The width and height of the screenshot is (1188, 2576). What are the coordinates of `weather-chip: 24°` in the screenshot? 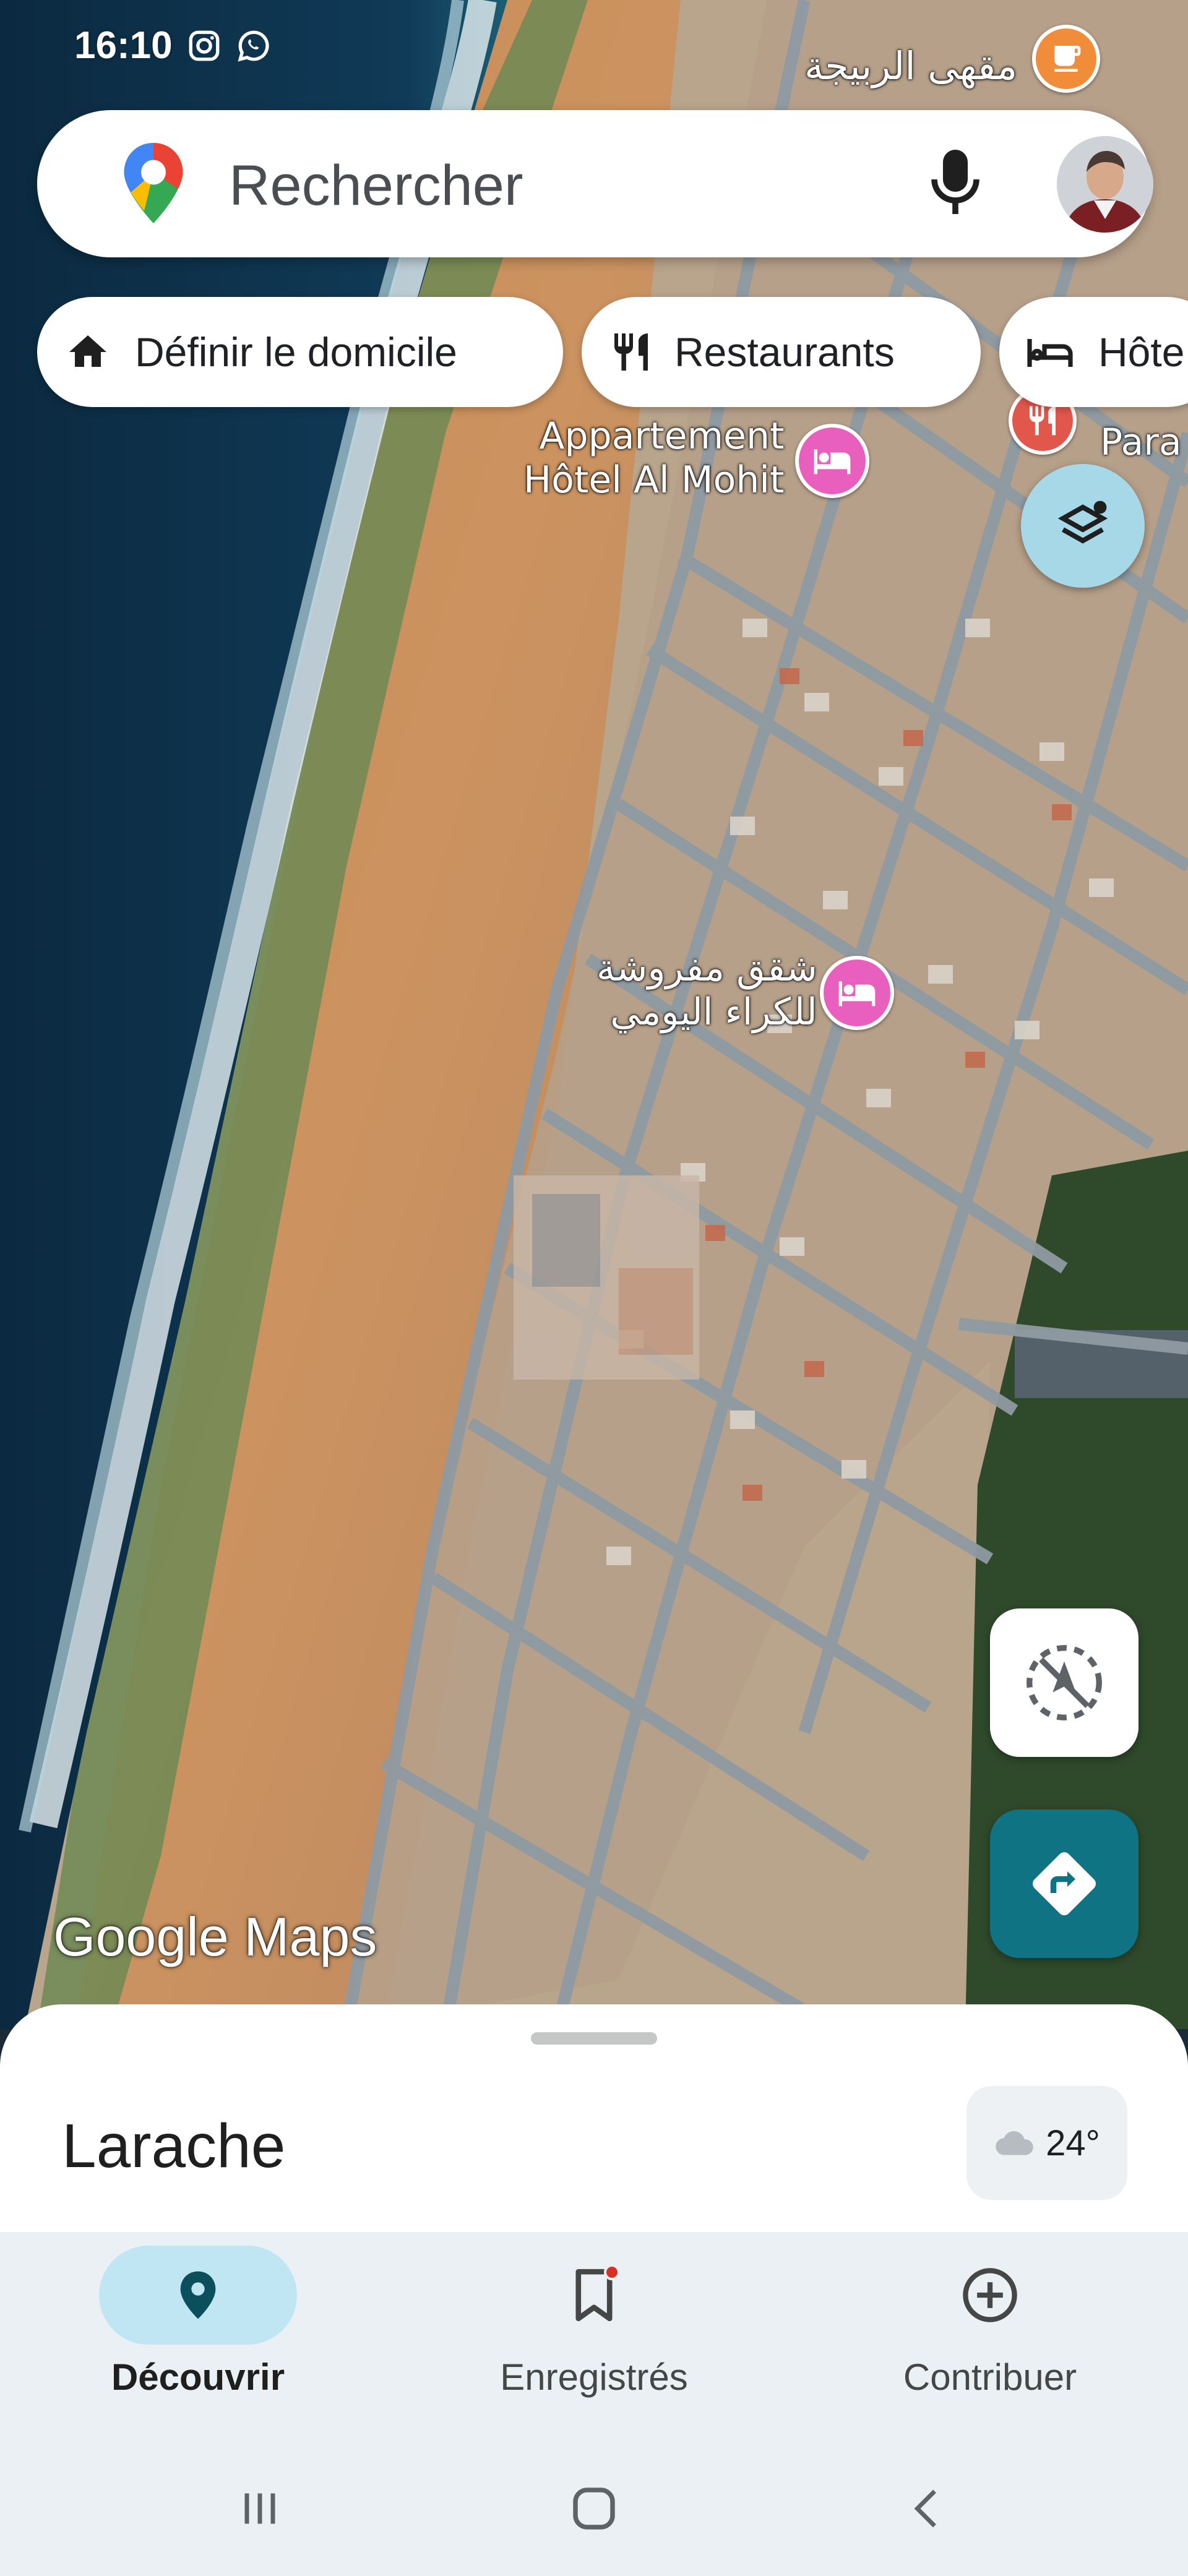 It's located at (1046, 2143).